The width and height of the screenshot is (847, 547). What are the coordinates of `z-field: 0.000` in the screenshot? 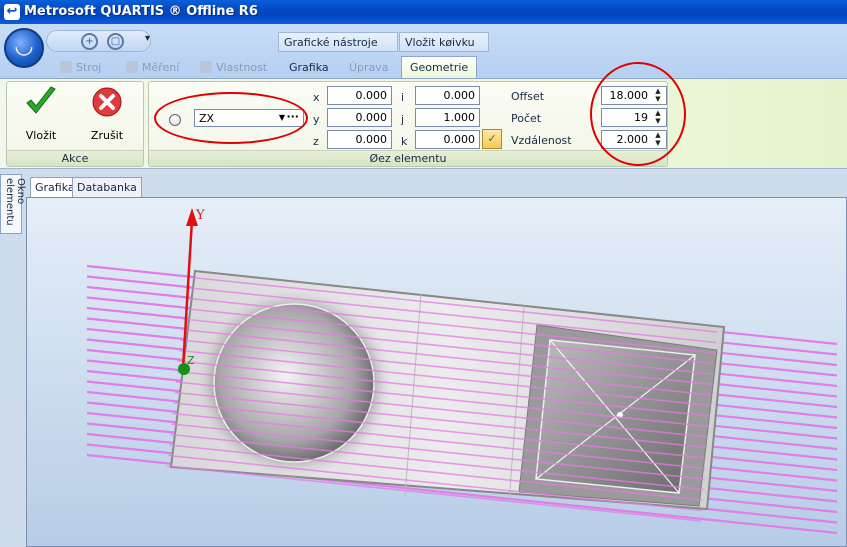 It's located at (359, 139).